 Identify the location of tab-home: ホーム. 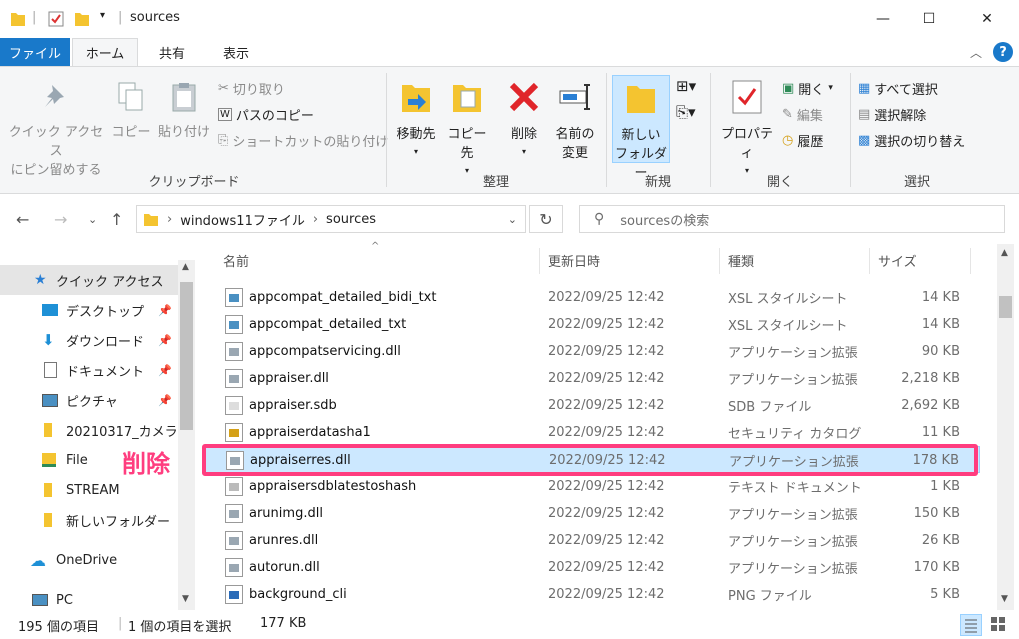
(105, 52).